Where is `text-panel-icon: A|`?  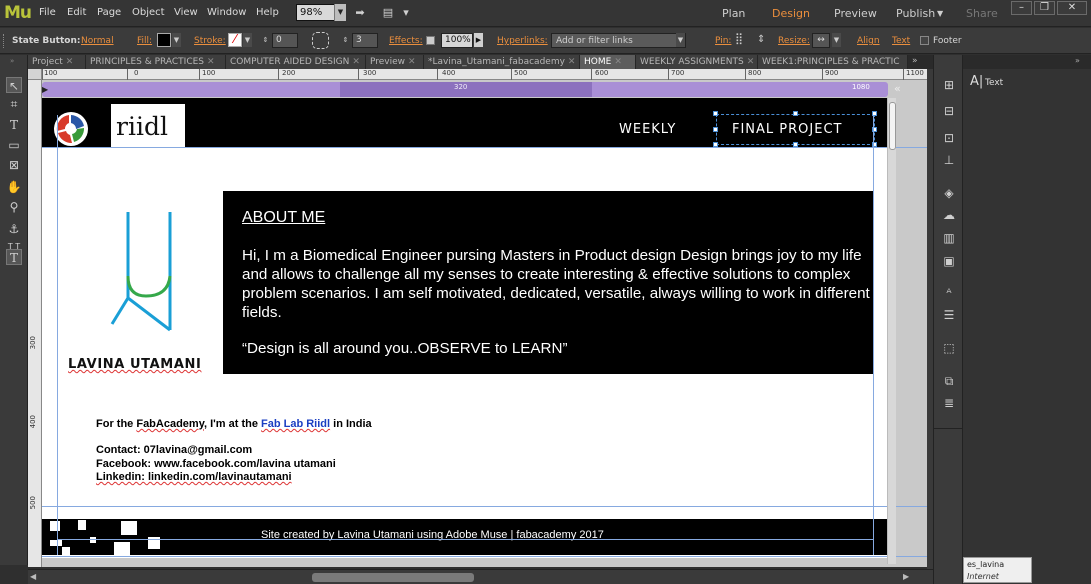 text-panel-icon: A| is located at coordinates (976, 81).